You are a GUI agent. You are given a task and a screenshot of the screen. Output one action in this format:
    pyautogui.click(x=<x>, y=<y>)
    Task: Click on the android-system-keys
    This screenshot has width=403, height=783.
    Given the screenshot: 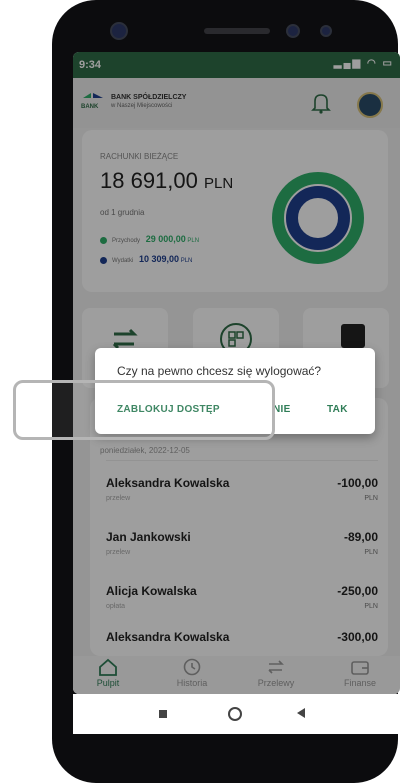 What is the action you would take?
    pyautogui.click(x=236, y=714)
    